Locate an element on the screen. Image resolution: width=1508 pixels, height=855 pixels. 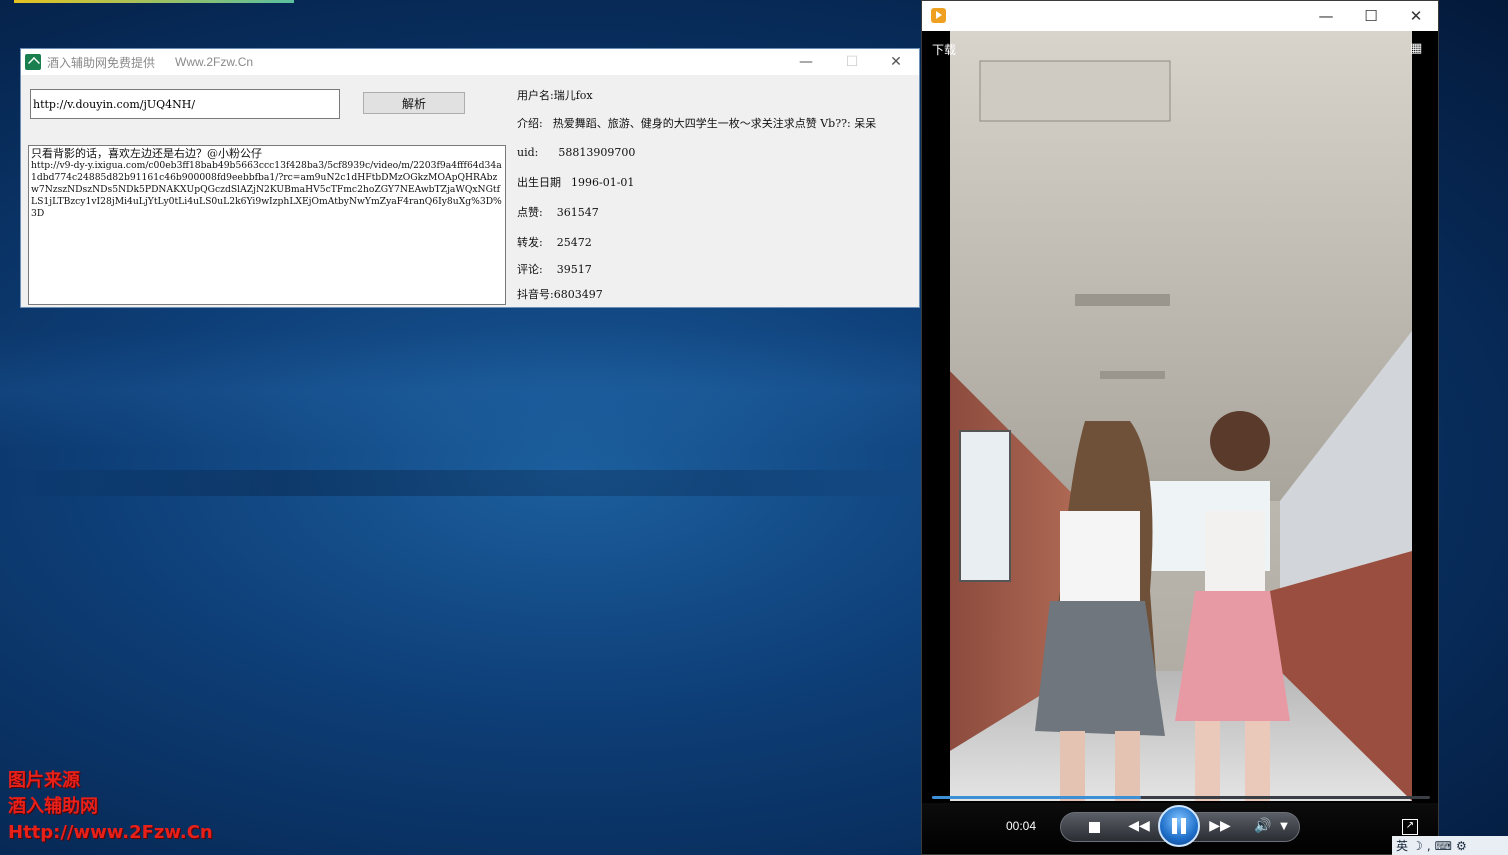
likes-label: 点赞: is located at coordinates (530, 212).